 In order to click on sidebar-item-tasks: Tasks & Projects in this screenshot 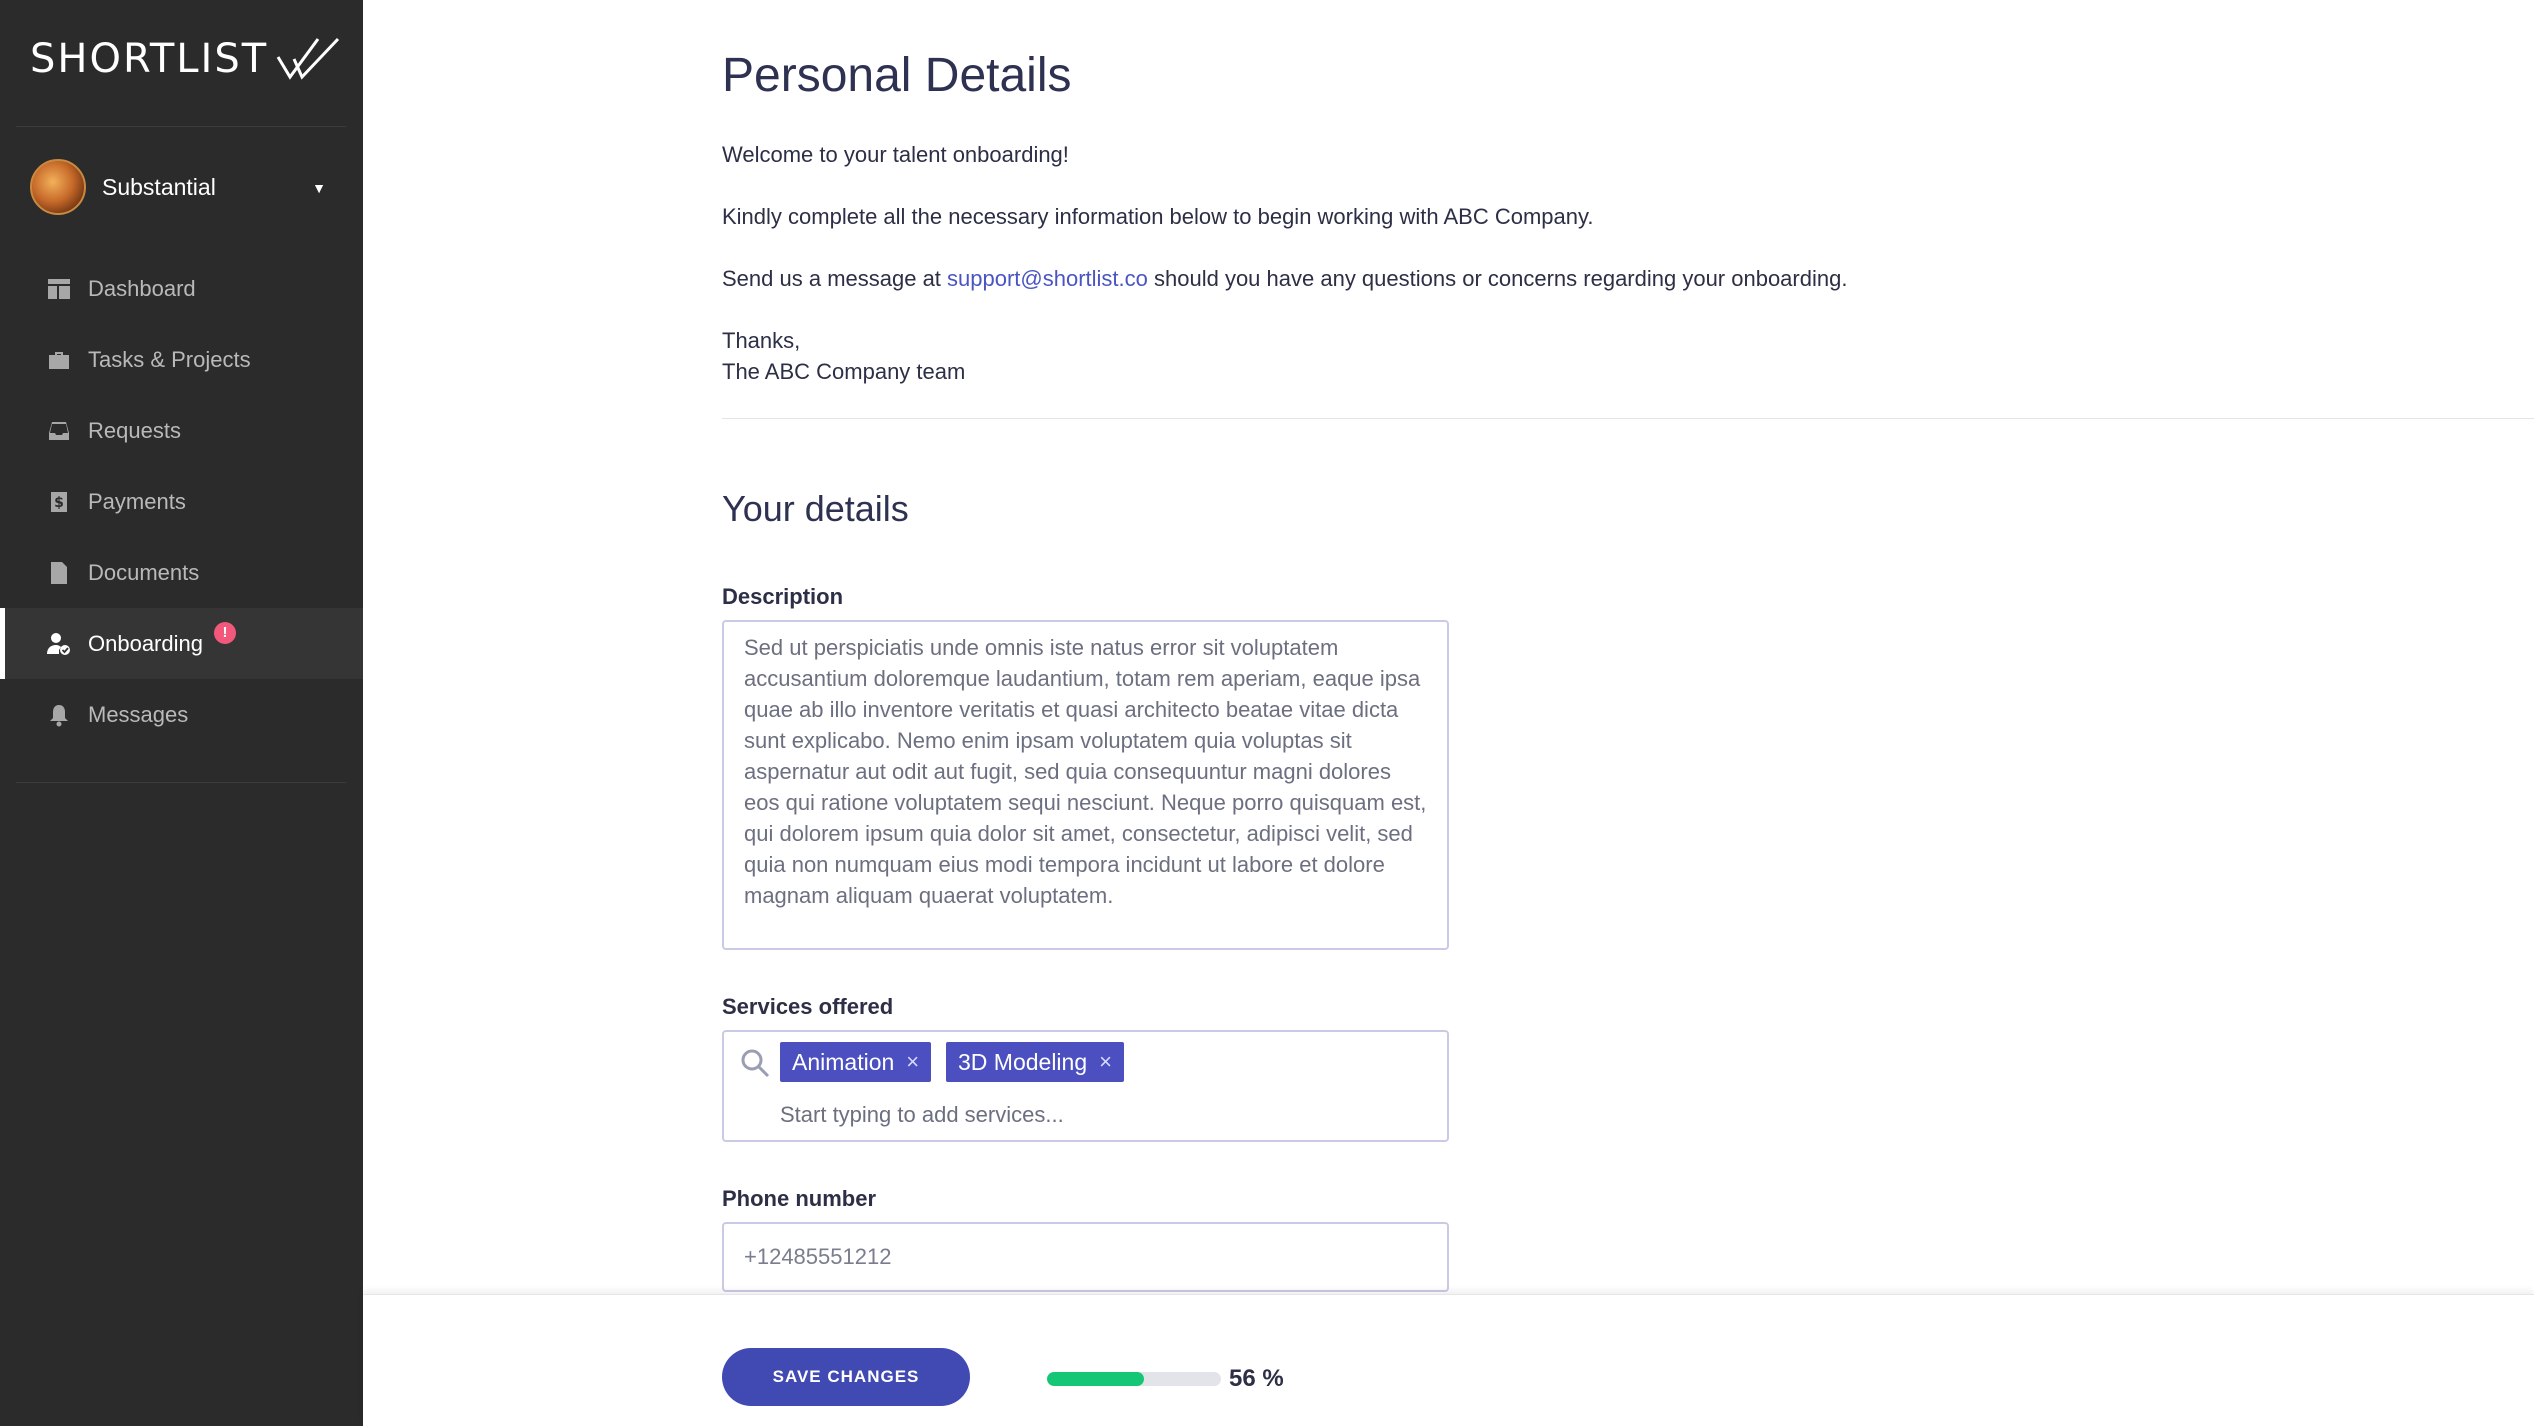, I will do `click(181, 359)`.